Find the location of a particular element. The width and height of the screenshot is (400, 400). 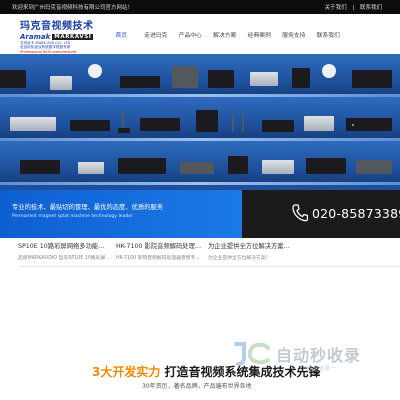

top-bar: 欢迎来到广州玛克音视频科技有限公司官方网站！ 关于我们 | 联系我们 is located at coordinates (200, 7).